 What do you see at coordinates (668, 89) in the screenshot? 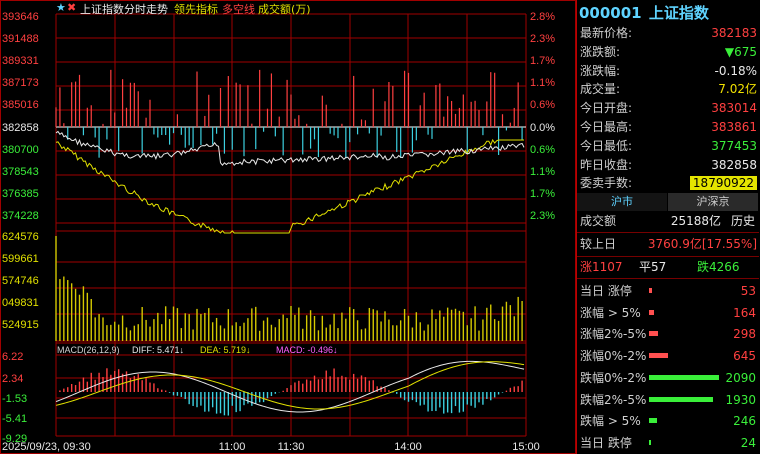
I see `quote-row: 成交量: 7.02亿` at bounding box center [668, 89].